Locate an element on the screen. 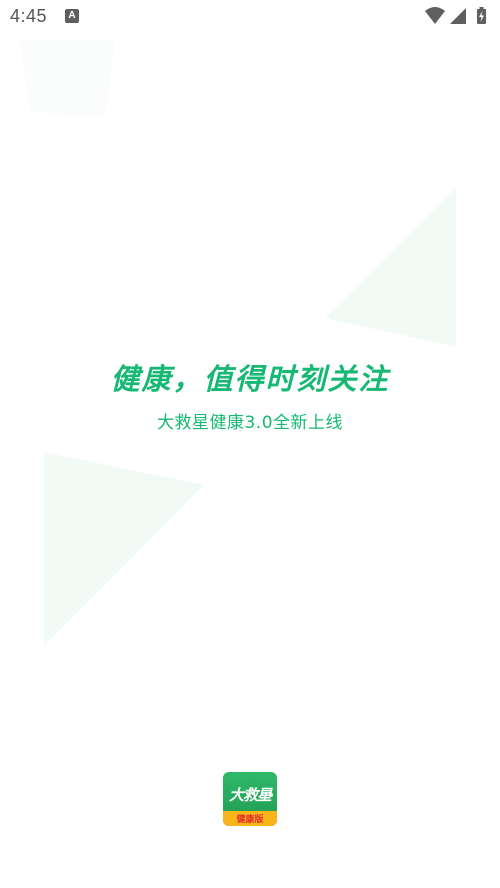 The image size is (500, 888). a-icon-glyph: A is located at coordinates (72, 15).